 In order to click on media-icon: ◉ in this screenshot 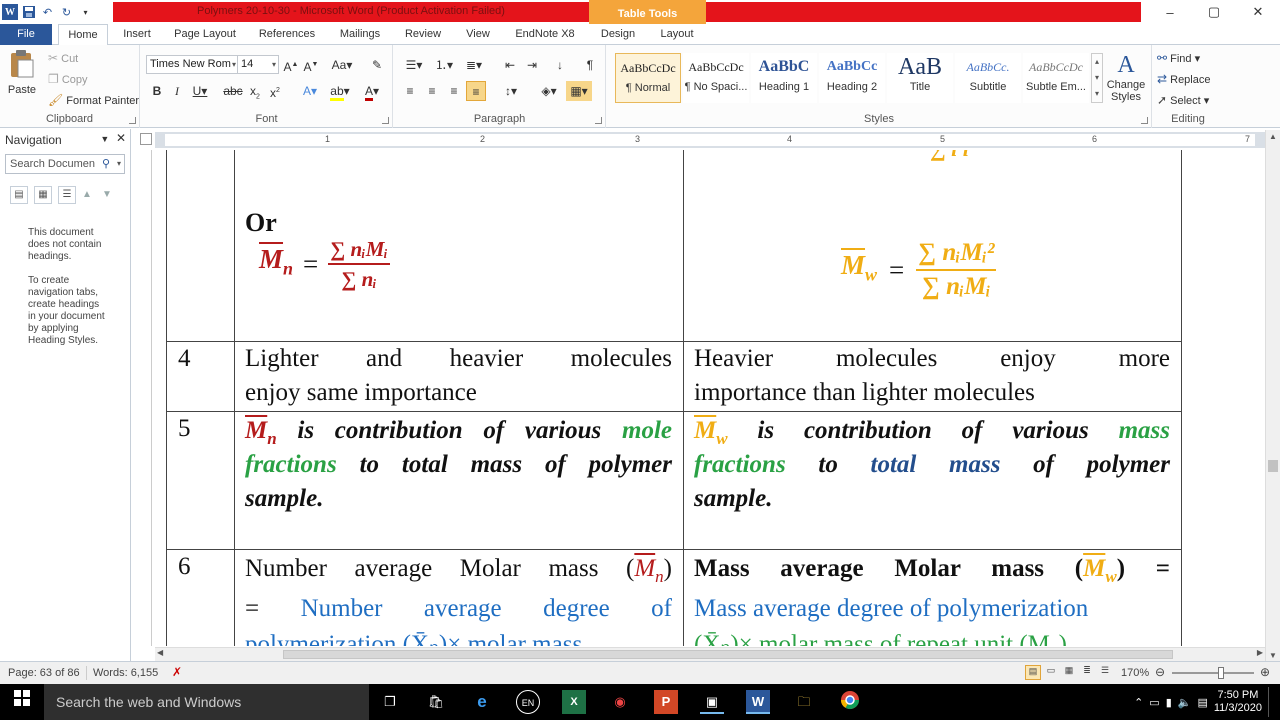, I will do `click(620, 702)`.